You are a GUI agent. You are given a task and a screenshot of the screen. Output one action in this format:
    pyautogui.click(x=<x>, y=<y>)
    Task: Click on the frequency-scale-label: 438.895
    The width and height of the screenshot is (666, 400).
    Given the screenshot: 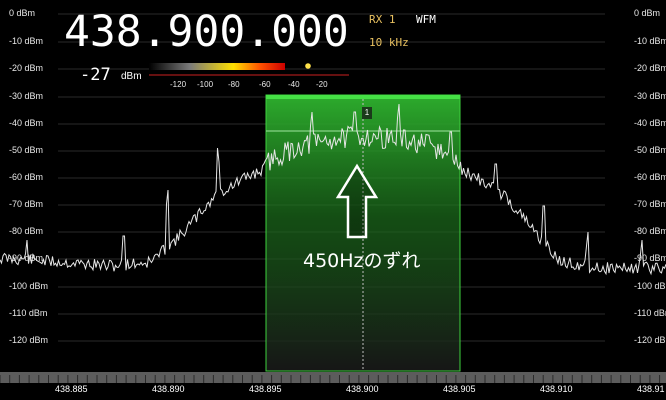 What is the action you would take?
    pyautogui.click(x=265, y=389)
    